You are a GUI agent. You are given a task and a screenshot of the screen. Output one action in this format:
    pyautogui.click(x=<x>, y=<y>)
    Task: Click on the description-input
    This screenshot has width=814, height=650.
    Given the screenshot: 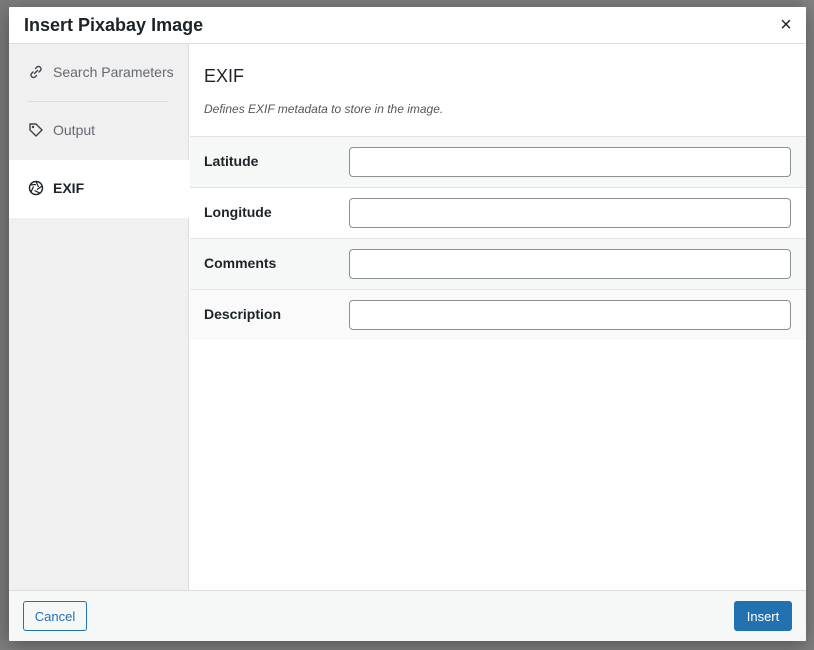 What is the action you would take?
    pyautogui.click(x=570, y=315)
    